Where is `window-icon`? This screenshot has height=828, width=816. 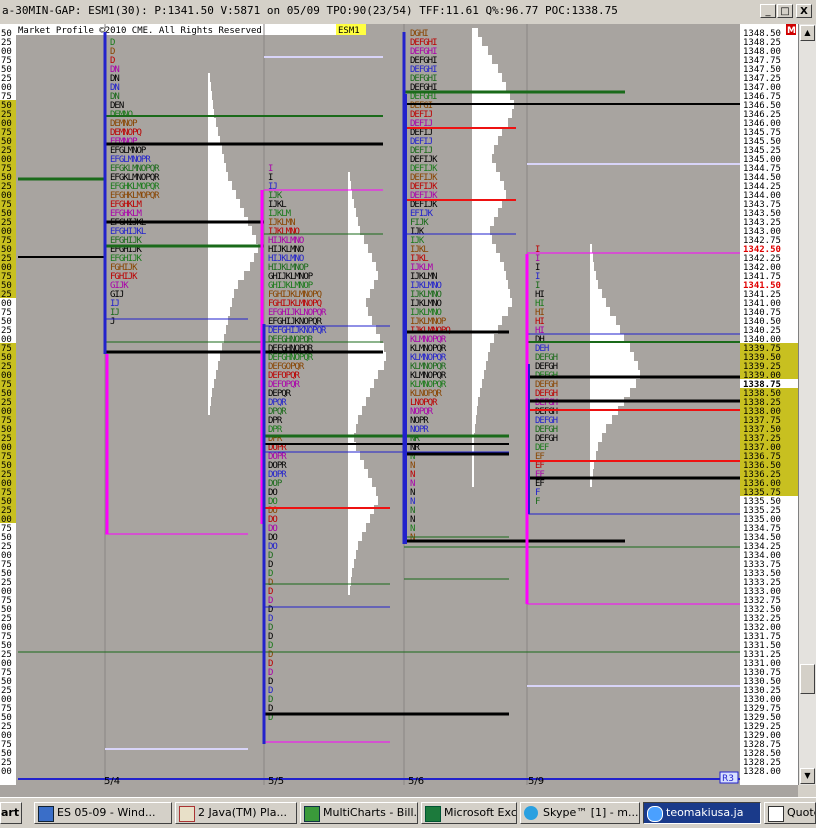
window-icon is located at coordinates (46, 814).